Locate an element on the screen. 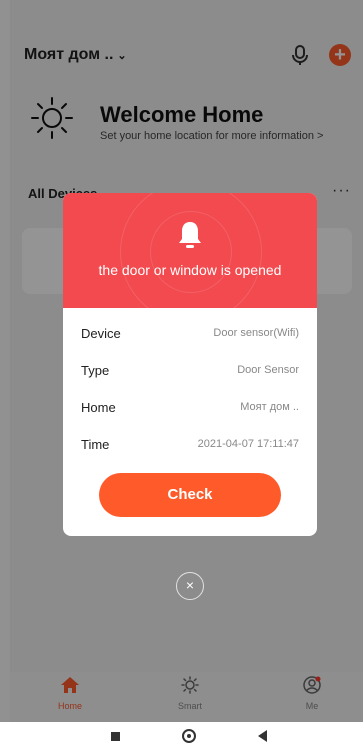 The height and width of the screenshot is (751, 363). bell-icon is located at coordinates (190, 235).